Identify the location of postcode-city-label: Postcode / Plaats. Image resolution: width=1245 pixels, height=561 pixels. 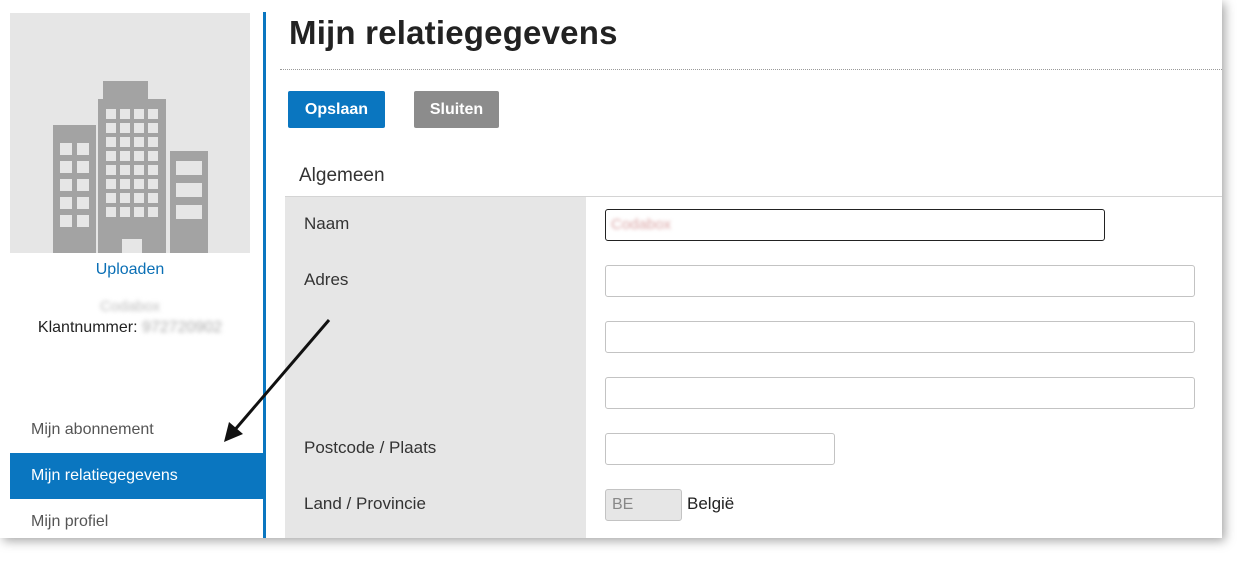
(370, 447).